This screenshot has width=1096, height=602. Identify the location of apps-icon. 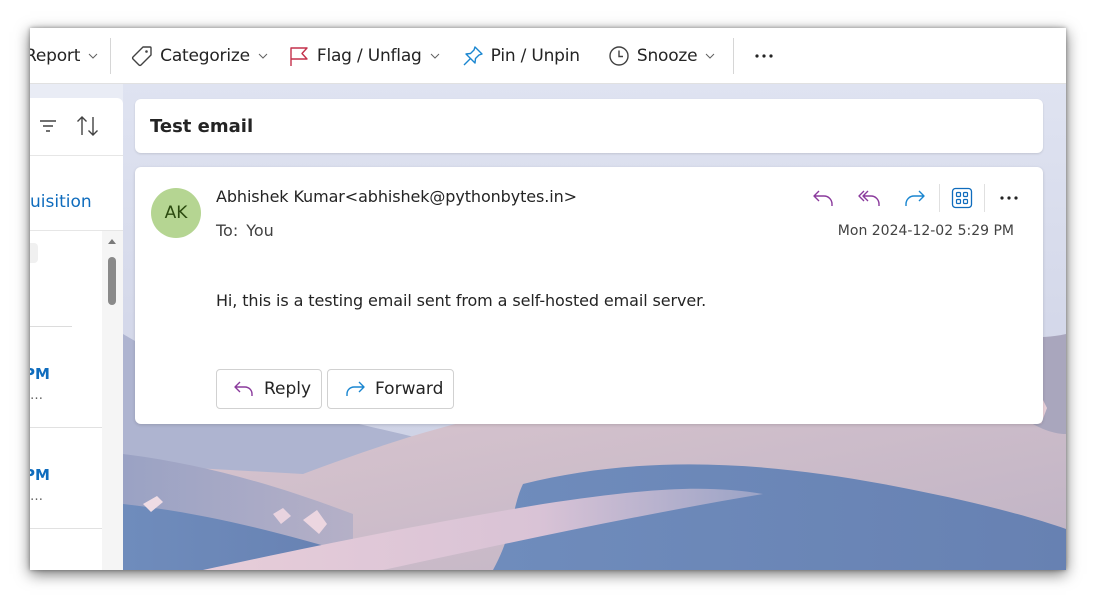
(962, 198).